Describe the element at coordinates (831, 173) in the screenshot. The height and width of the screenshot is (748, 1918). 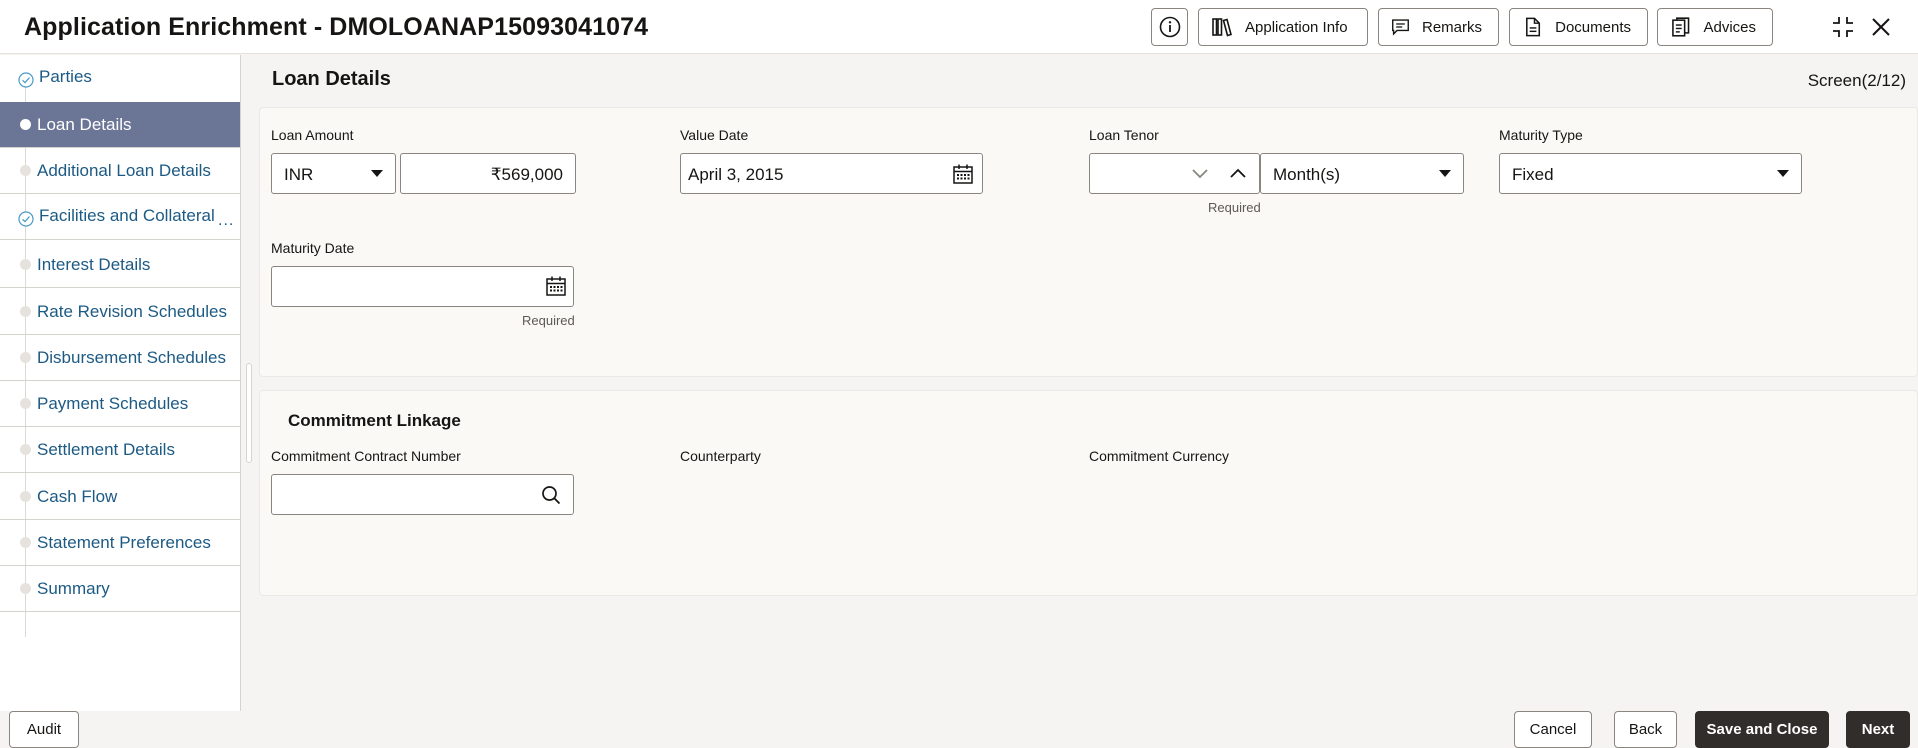
I see `value-date-field: April 3, 2015` at that location.